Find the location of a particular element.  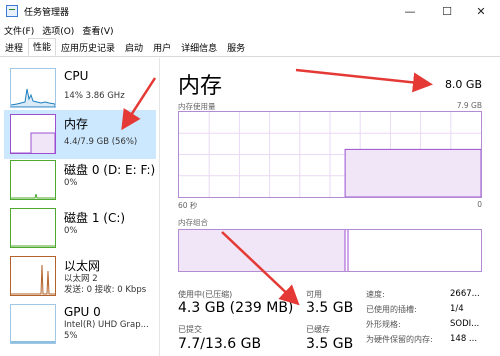

arrow-to-memory-item is located at coordinates (139, 104).